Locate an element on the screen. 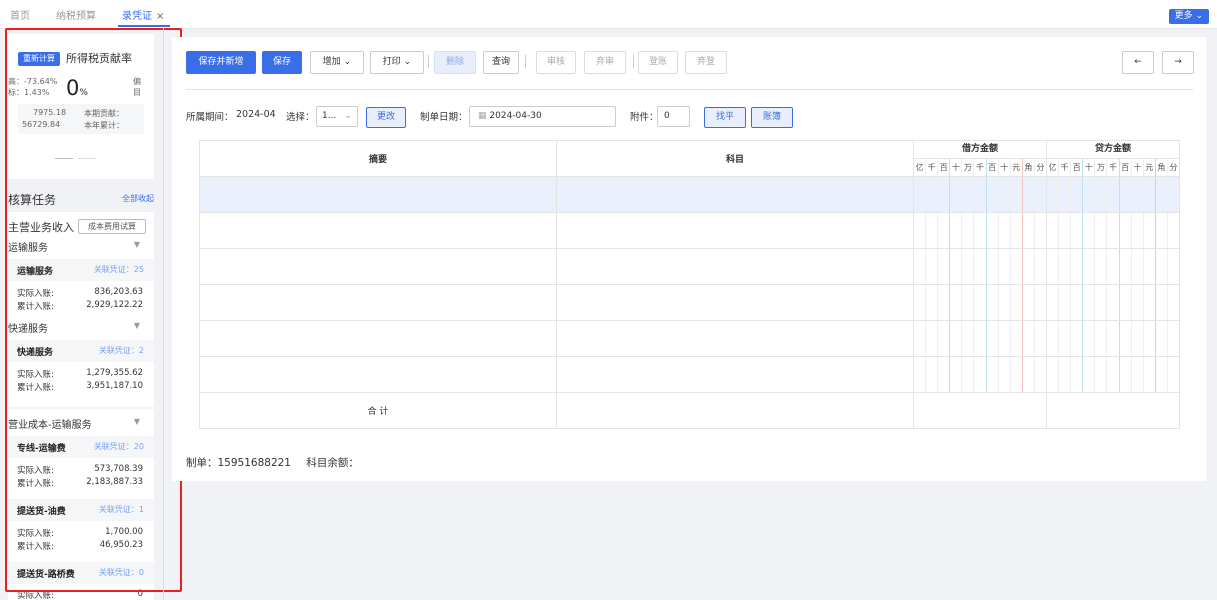  table-header: 摘要 科目 借方金额 亿千百十万千百十元角分 贷方金额 亿千百十万千百十元角分 is located at coordinates (689, 158).